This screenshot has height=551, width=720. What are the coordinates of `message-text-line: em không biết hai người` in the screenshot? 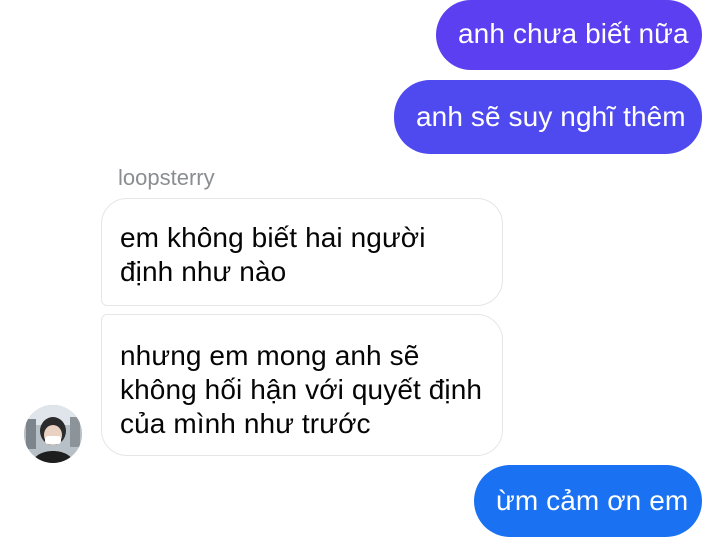 It's located at (273, 237).